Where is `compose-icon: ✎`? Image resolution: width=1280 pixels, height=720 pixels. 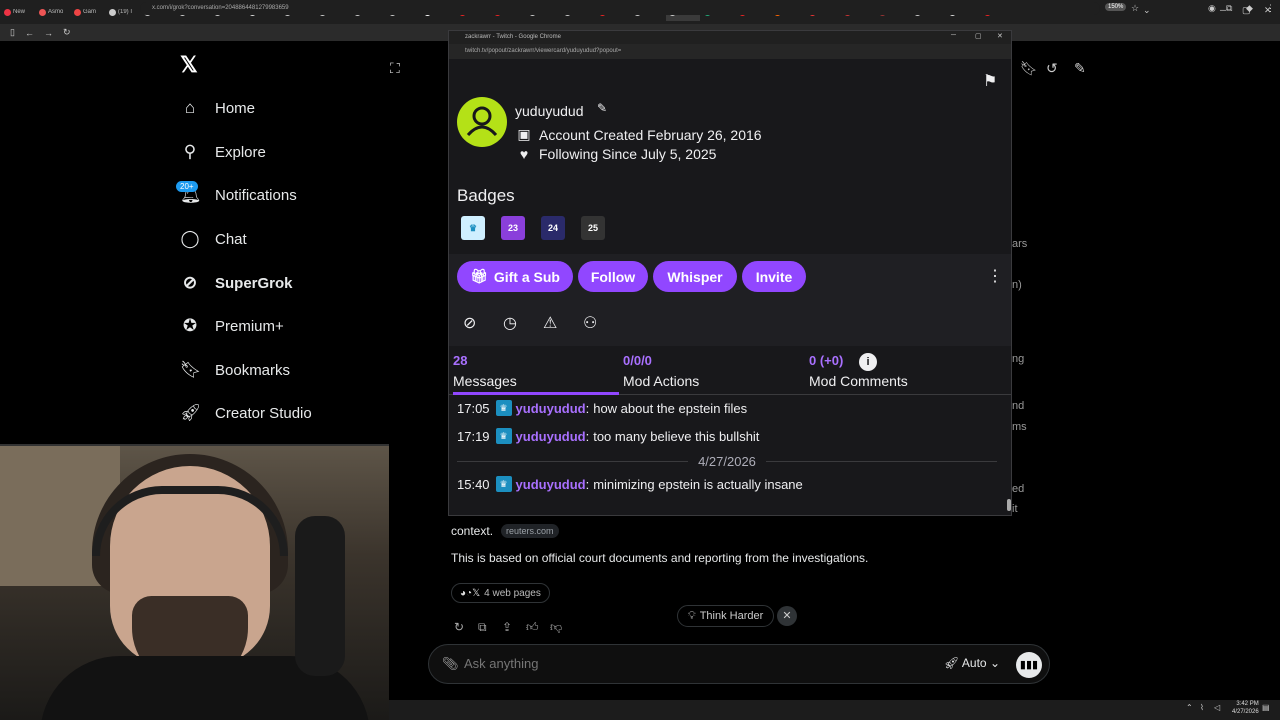
compose-icon: ✎ is located at coordinates (1080, 68).